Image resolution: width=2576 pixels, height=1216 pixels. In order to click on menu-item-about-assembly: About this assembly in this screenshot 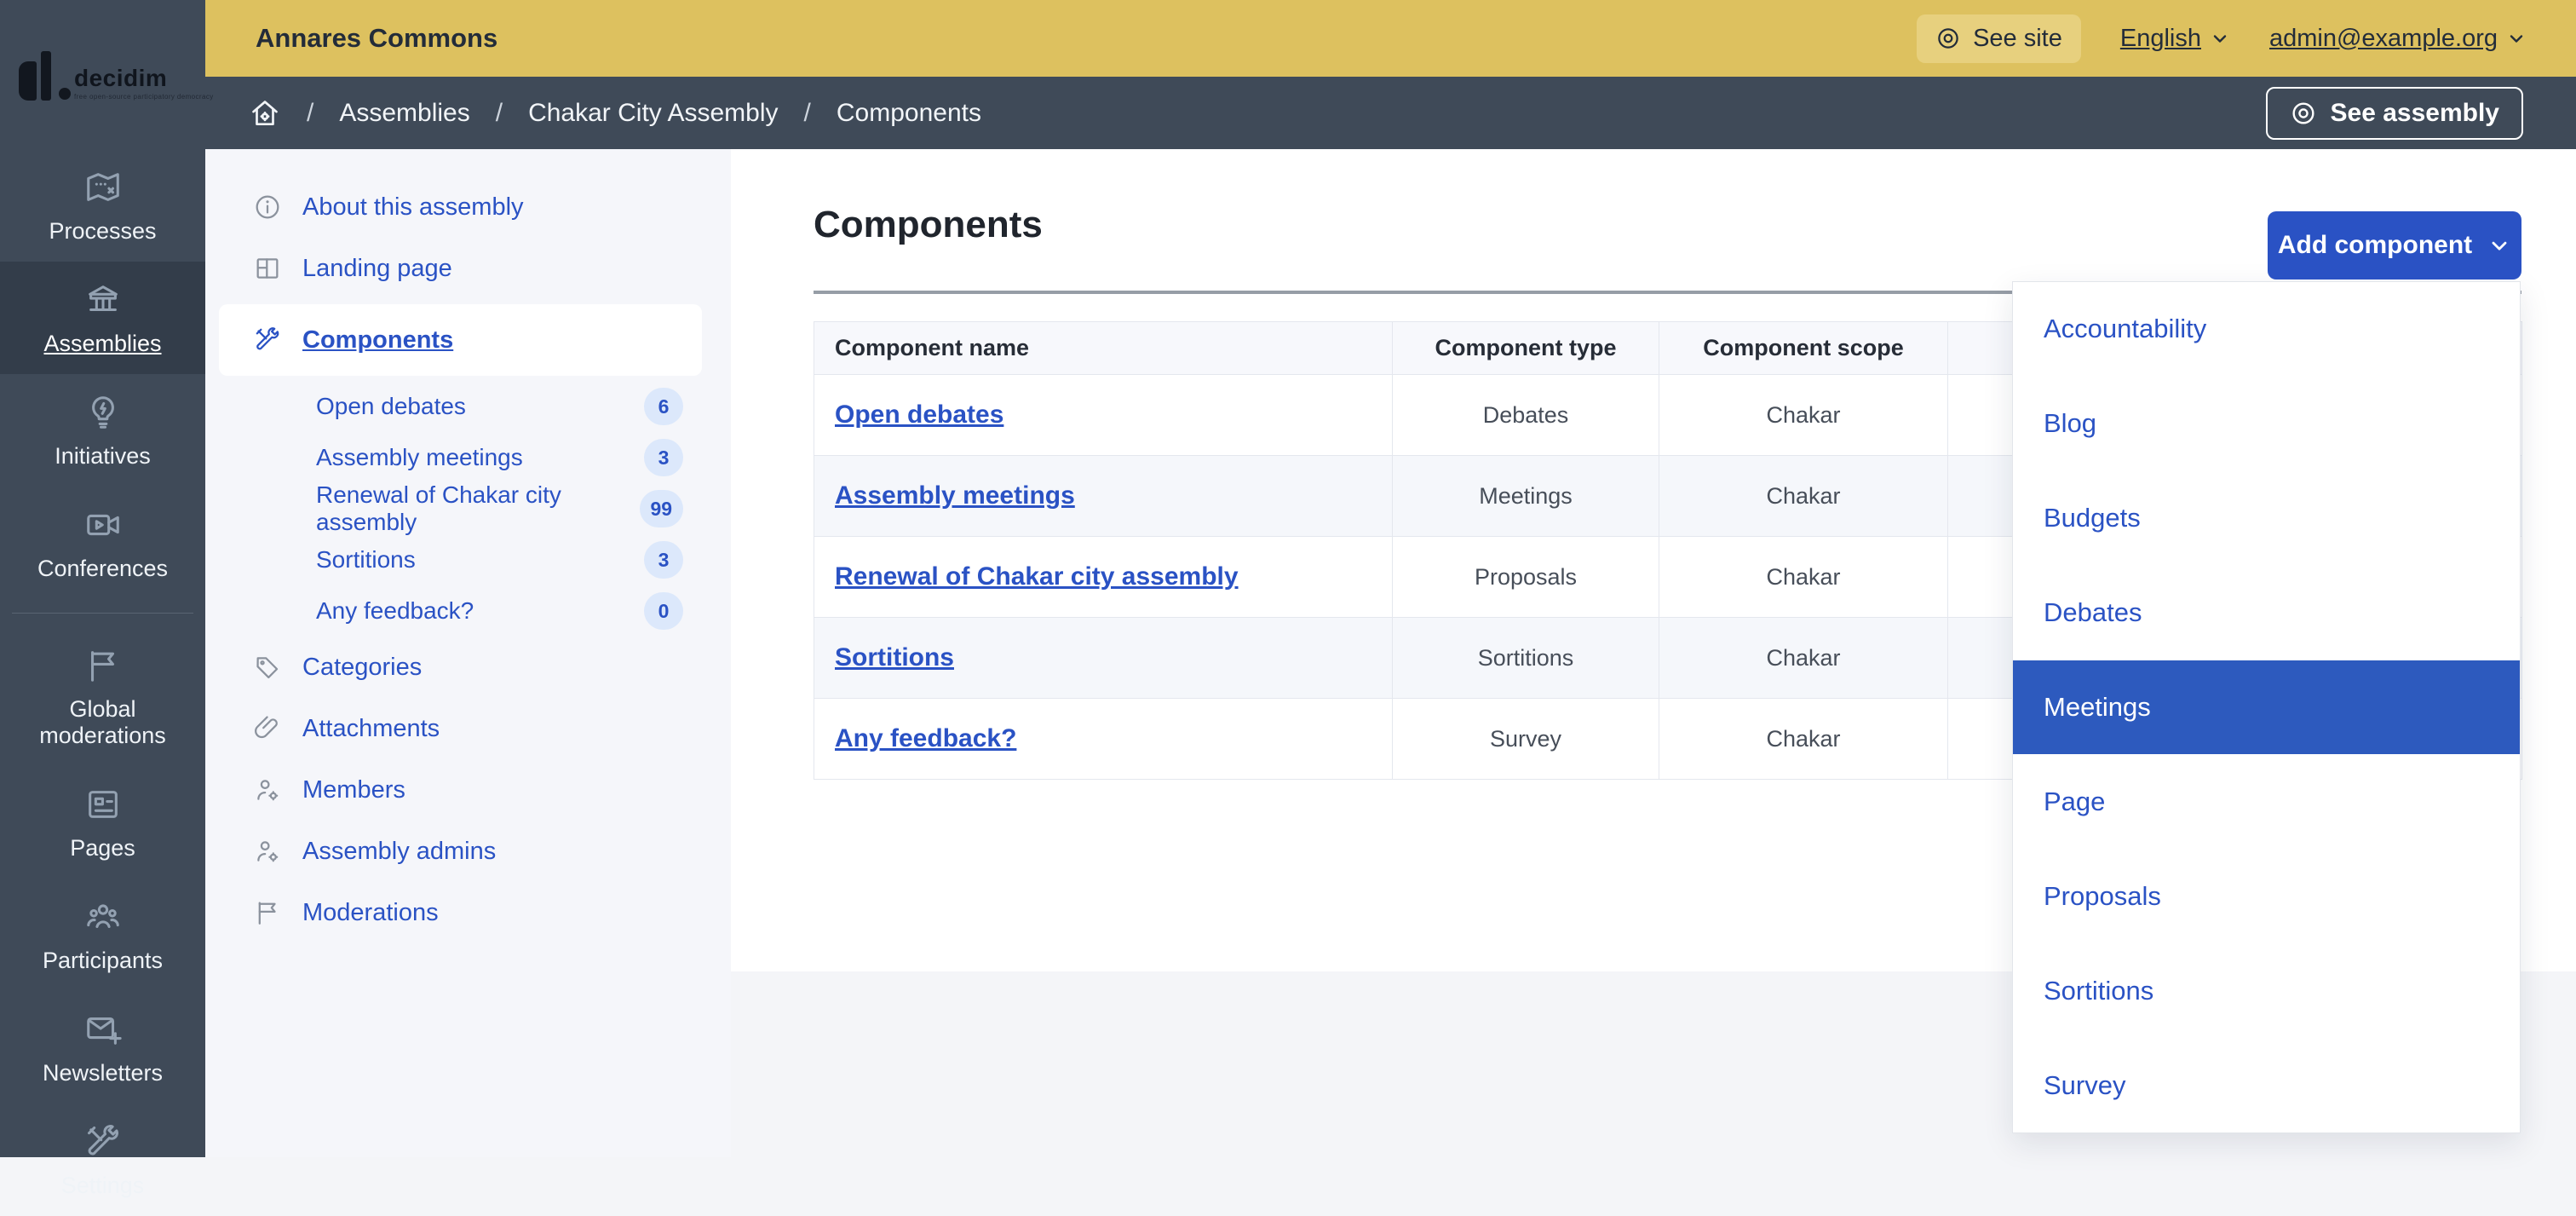, I will do `click(468, 207)`.